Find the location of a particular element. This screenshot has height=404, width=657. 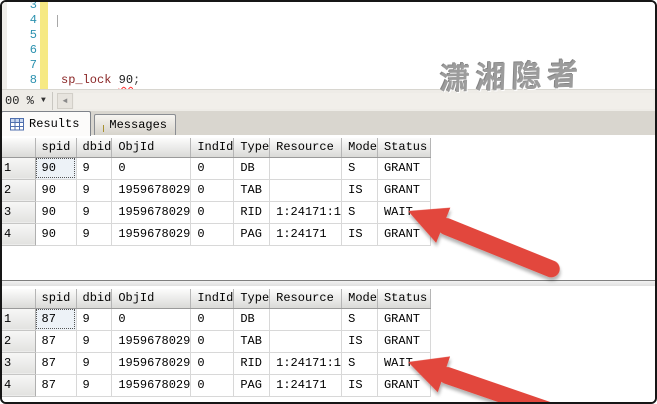

cell-spid-selected: 90 is located at coordinates (56, 168).